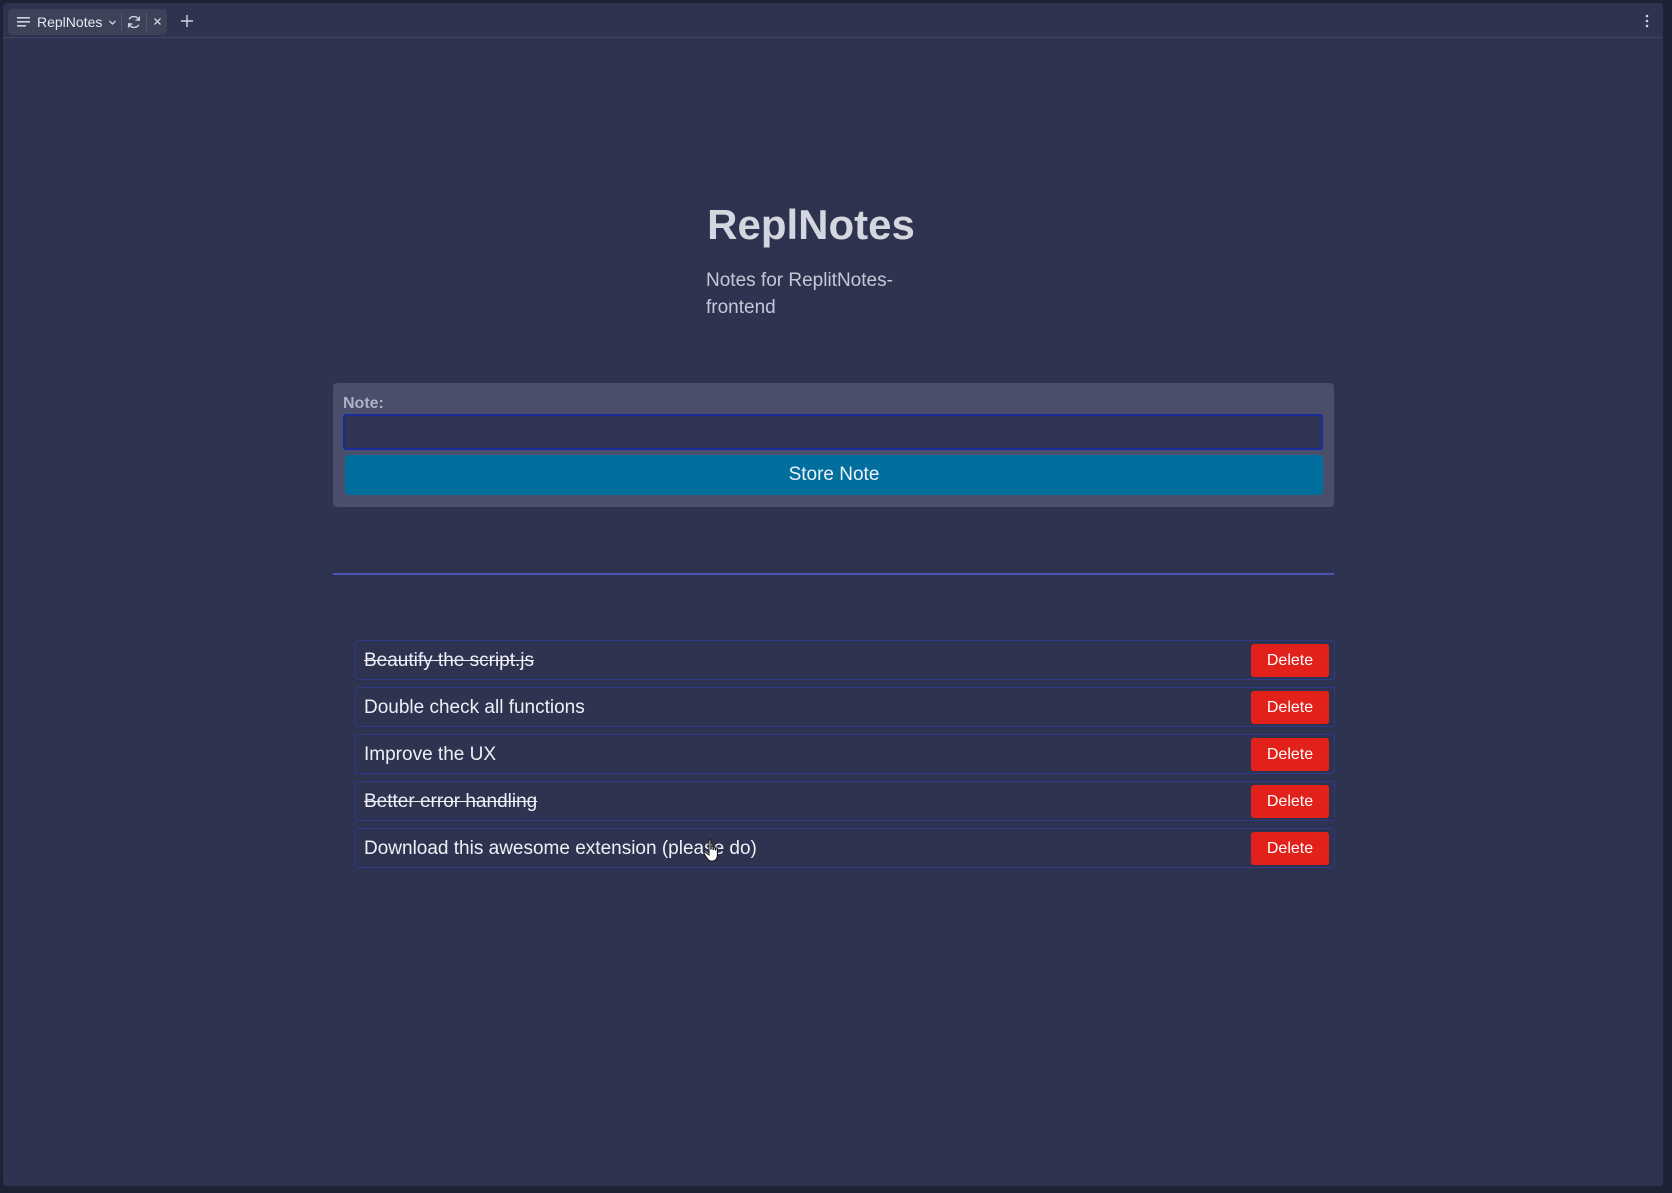 Image resolution: width=1672 pixels, height=1193 pixels. Describe the element at coordinates (845, 801) in the screenshot. I see `note-item: Better error handling Delete` at that location.